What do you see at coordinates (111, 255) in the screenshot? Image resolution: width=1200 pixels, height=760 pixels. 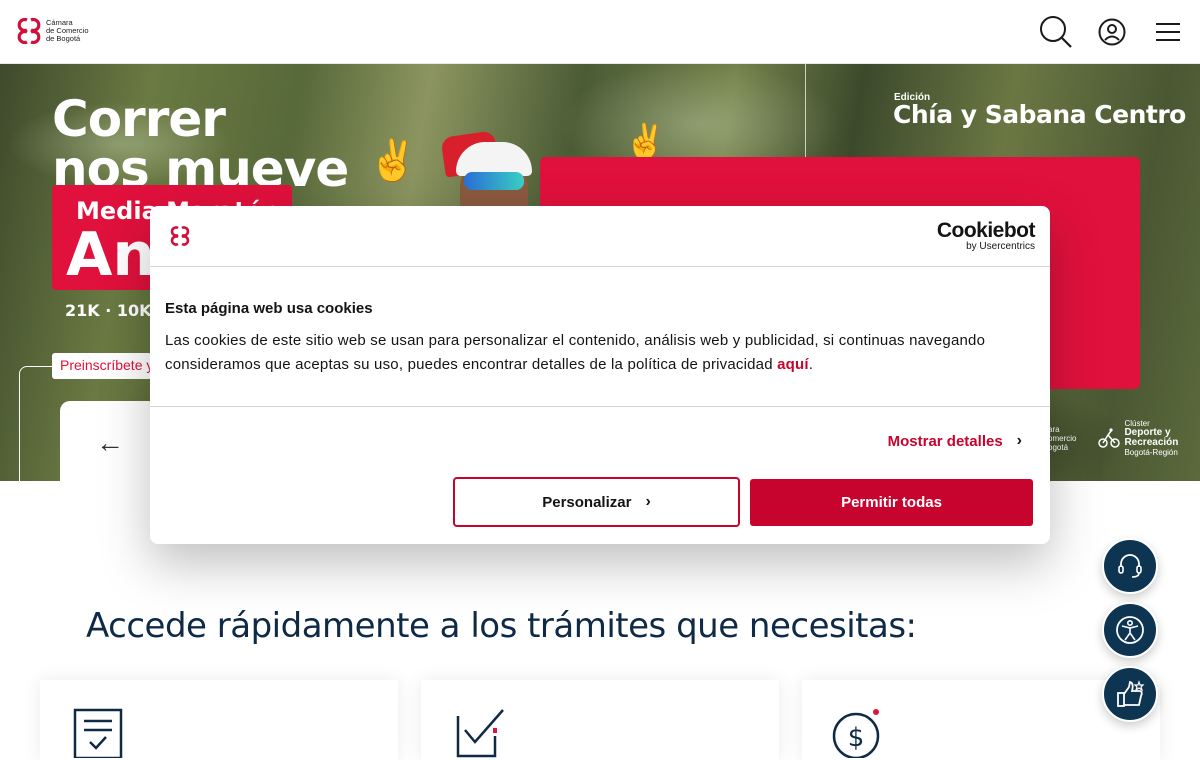 I see `hero-tag-title: An` at bounding box center [111, 255].